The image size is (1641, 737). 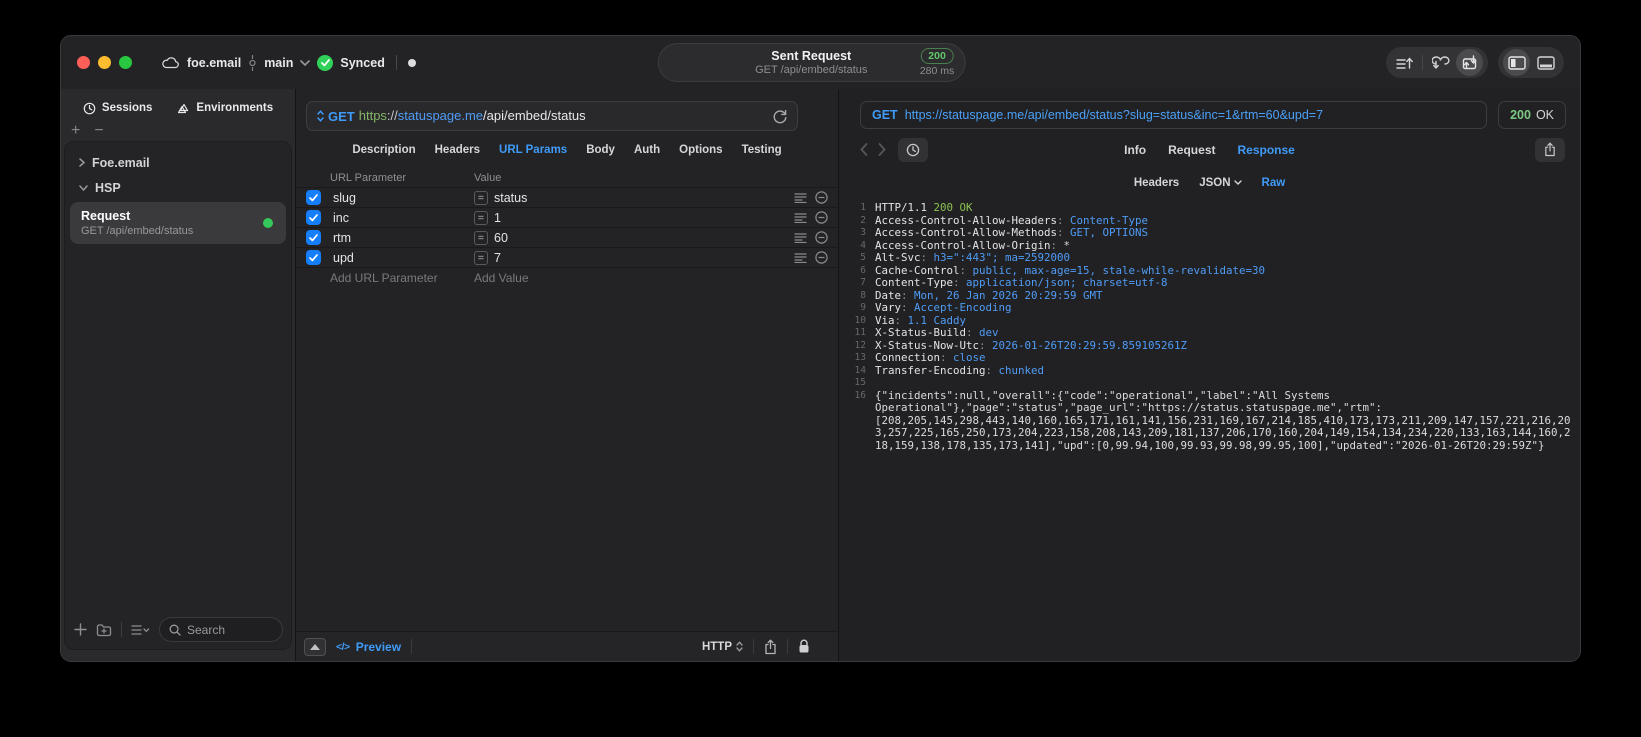 What do you see at coordinates (80, 629) in the screenshot?
I see `add-request-icon` at bounding box center [80, 629].